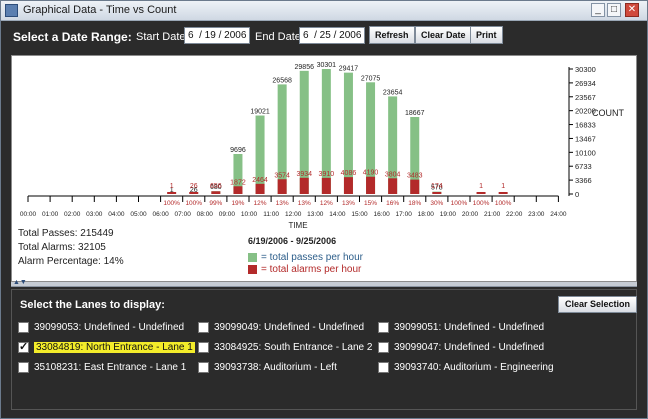 The width and height of the screenshot is (648, 419). What do you see at coordinates (359, 214) in the screenshot?
I see `x-tick-label: 15:00` at bounding box center [359, 214].